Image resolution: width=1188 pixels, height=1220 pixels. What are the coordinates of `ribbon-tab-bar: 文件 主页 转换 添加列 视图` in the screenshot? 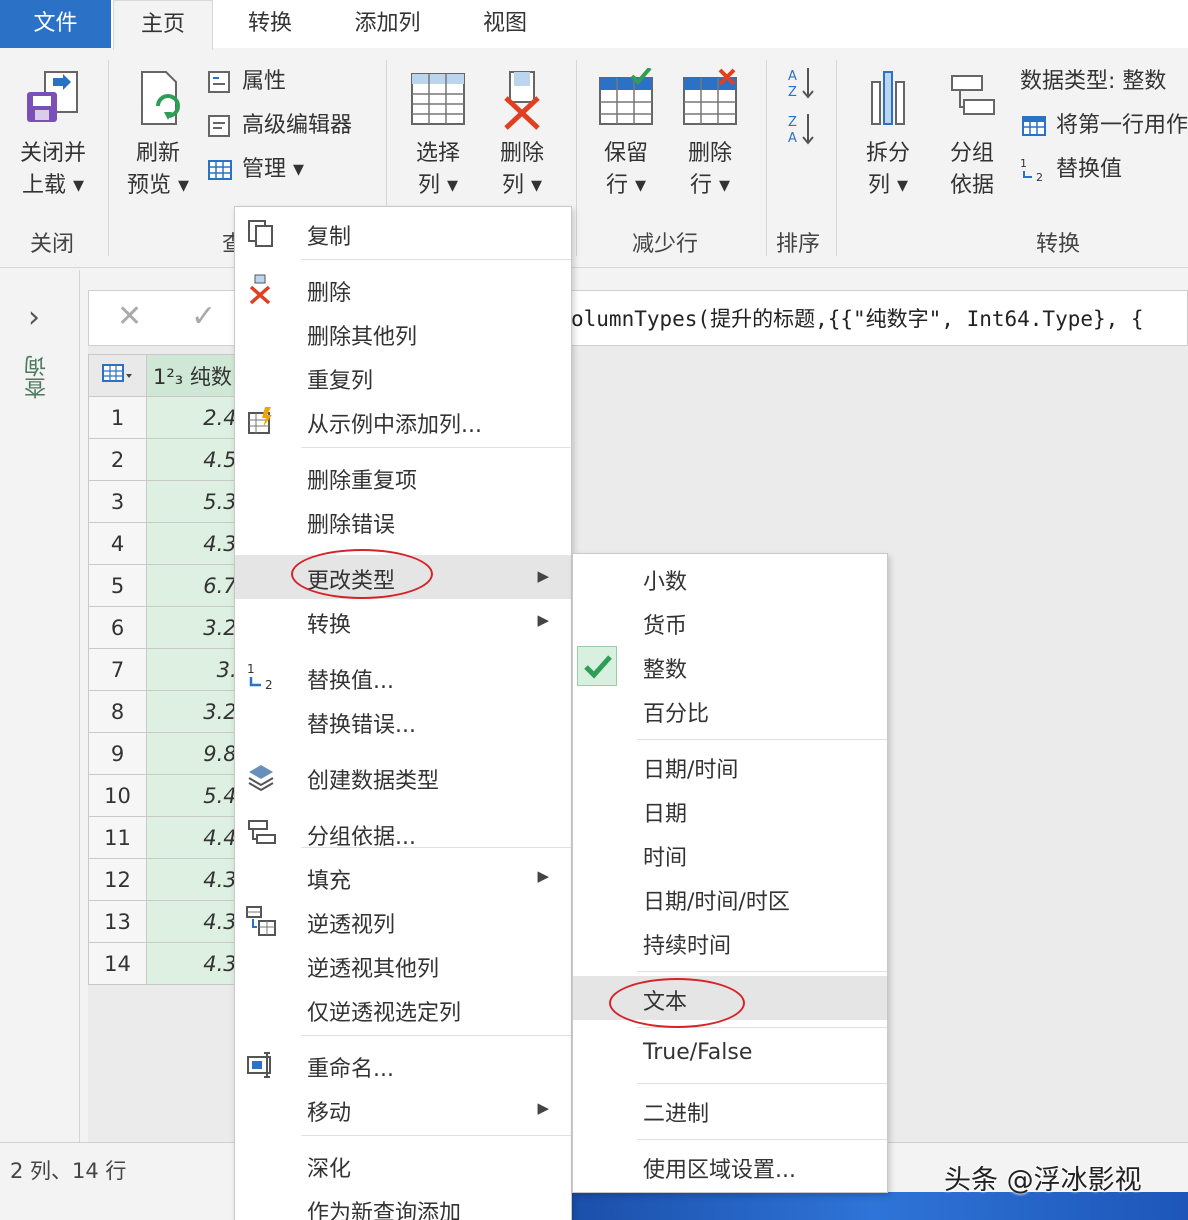 It's located at (594, 26).